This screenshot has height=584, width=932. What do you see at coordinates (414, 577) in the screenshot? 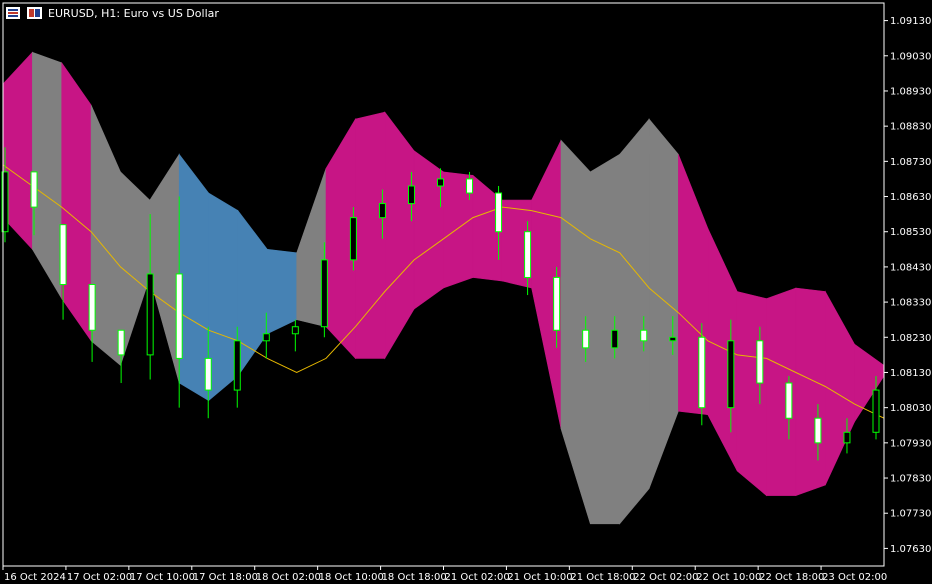
I see `time-label: 18 Oct 18:00` at bounding box center [414, 577].